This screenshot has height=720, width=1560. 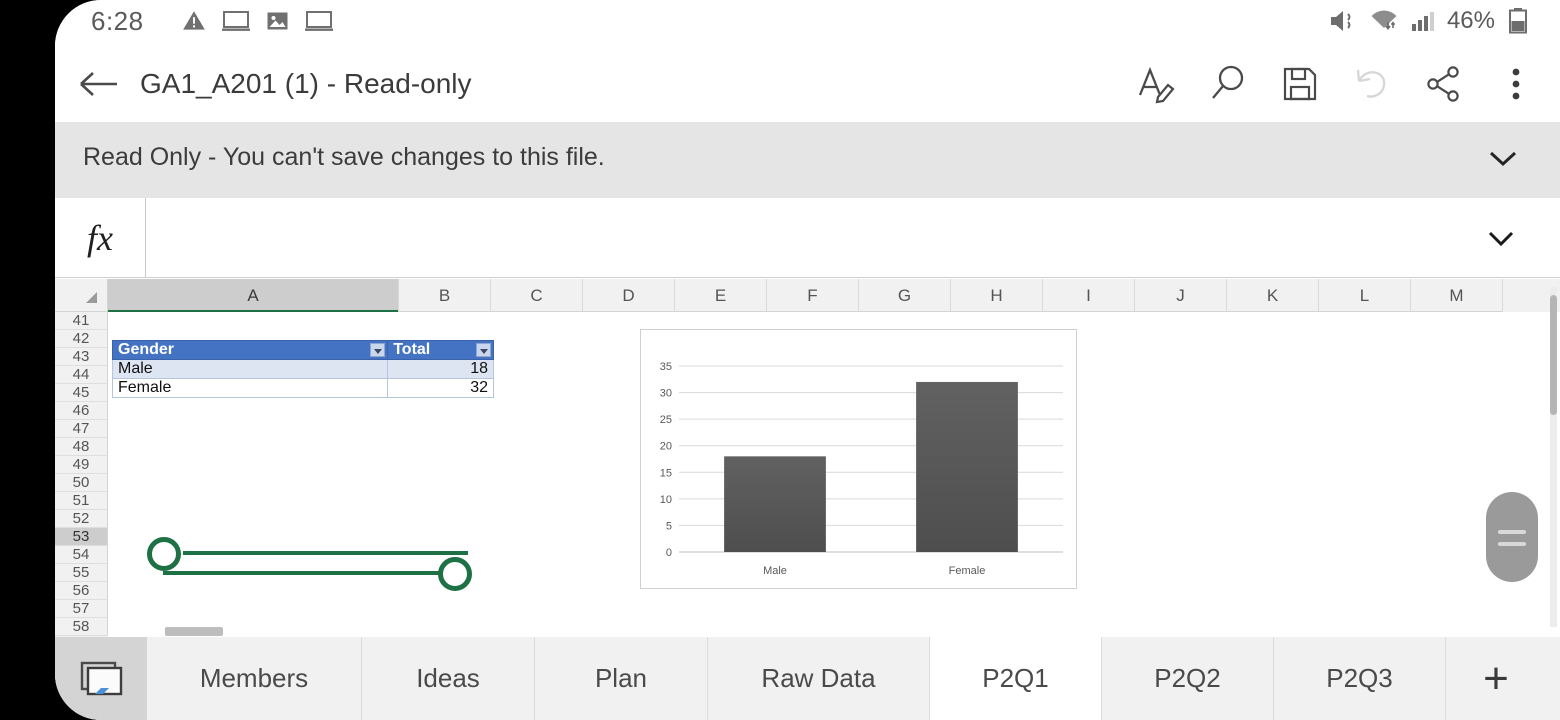 I want to click on annotate-button, so click(x=1156, y=84).